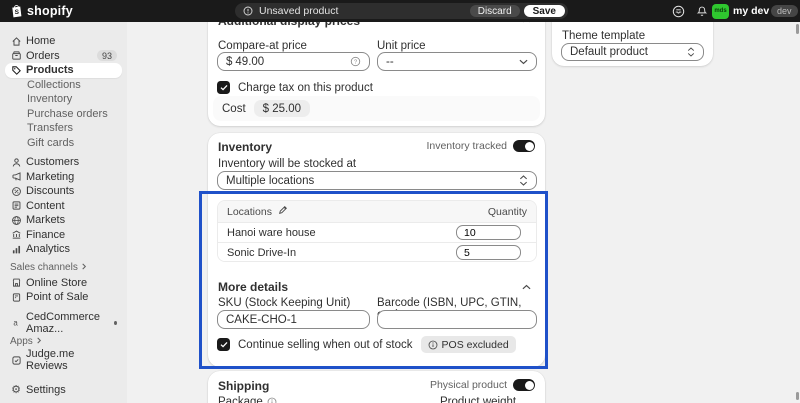 This screenshot has width=800, height=403. I want to click on shopify-wordmark: shopify, so click(50, 11).